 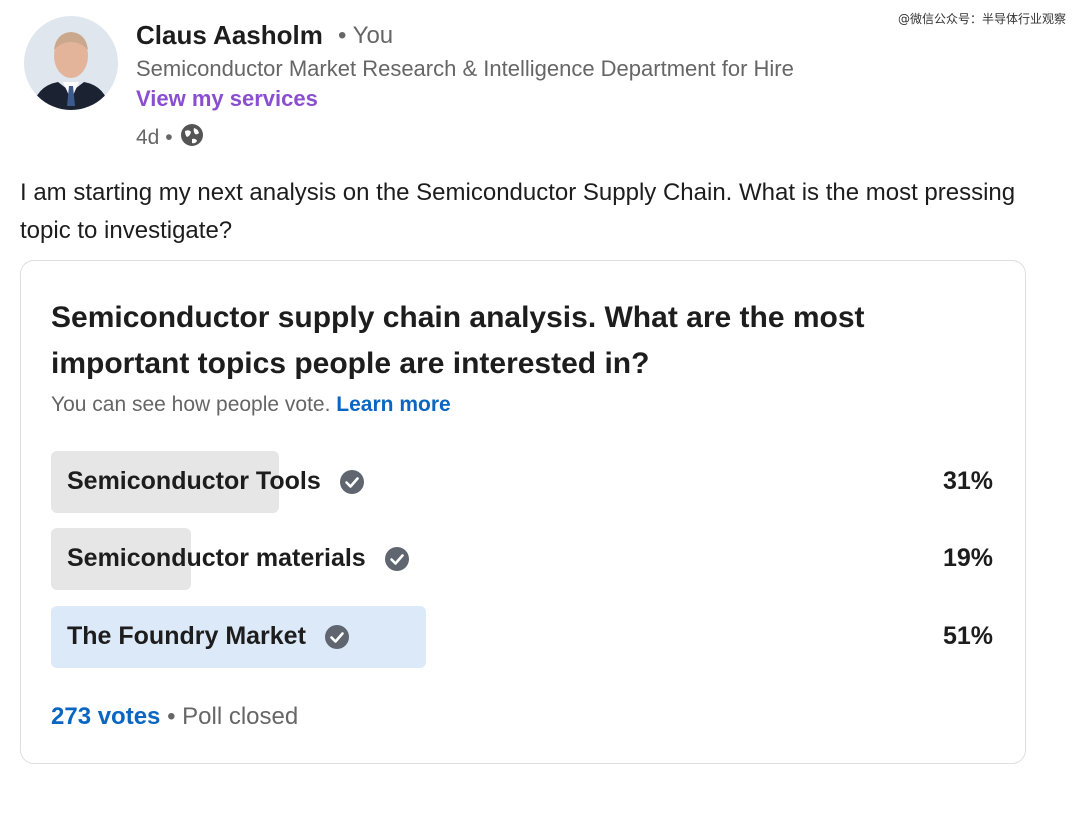 What do you see at coordinates (154, 137) in the screenshot?
I see `post-age: 4d •` at bounding box center [154, 137].